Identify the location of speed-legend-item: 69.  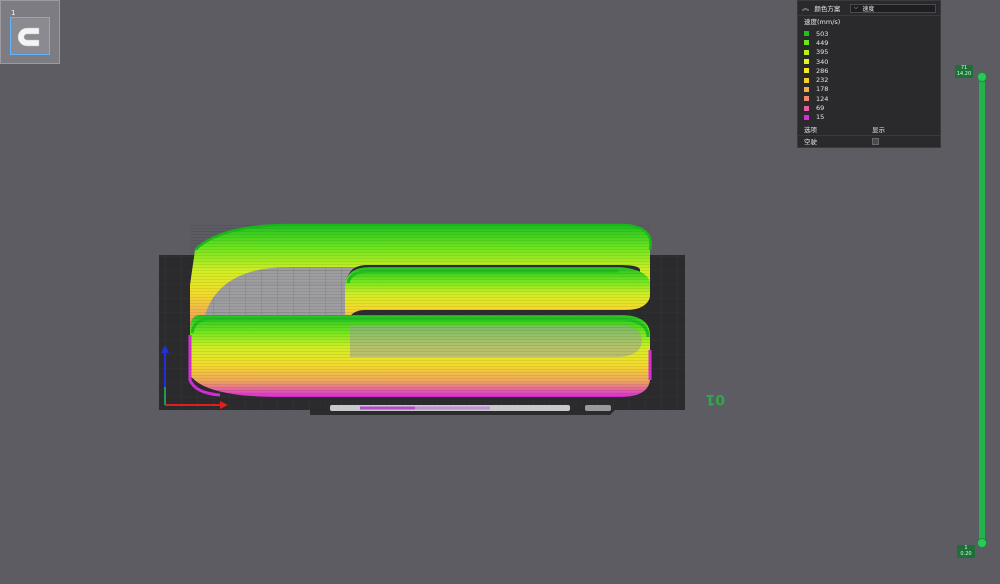
(869, 107).